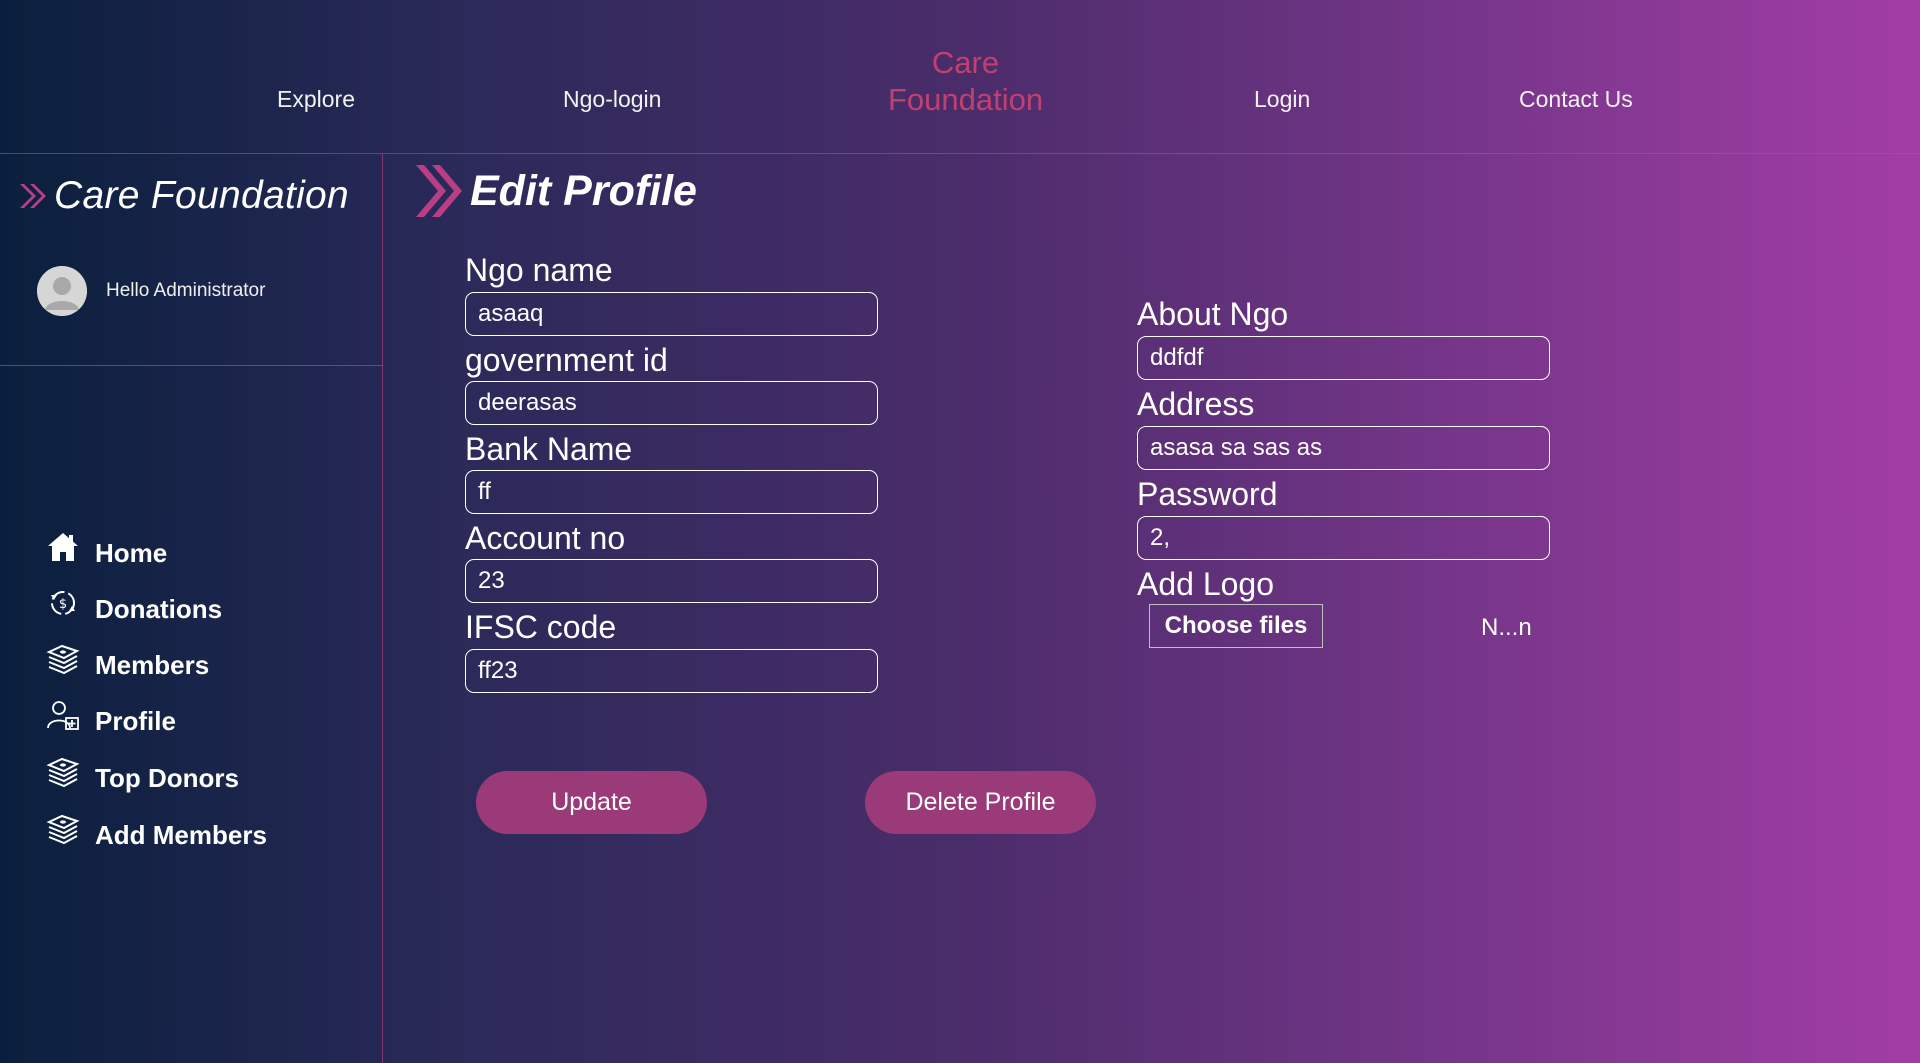 This screenshot has width=1920, height=1063. What do you see at coordinates (980, 802) in the screenshot?
I see `delete-profile-button: Delete Profile` at bounding box center [980, 802].